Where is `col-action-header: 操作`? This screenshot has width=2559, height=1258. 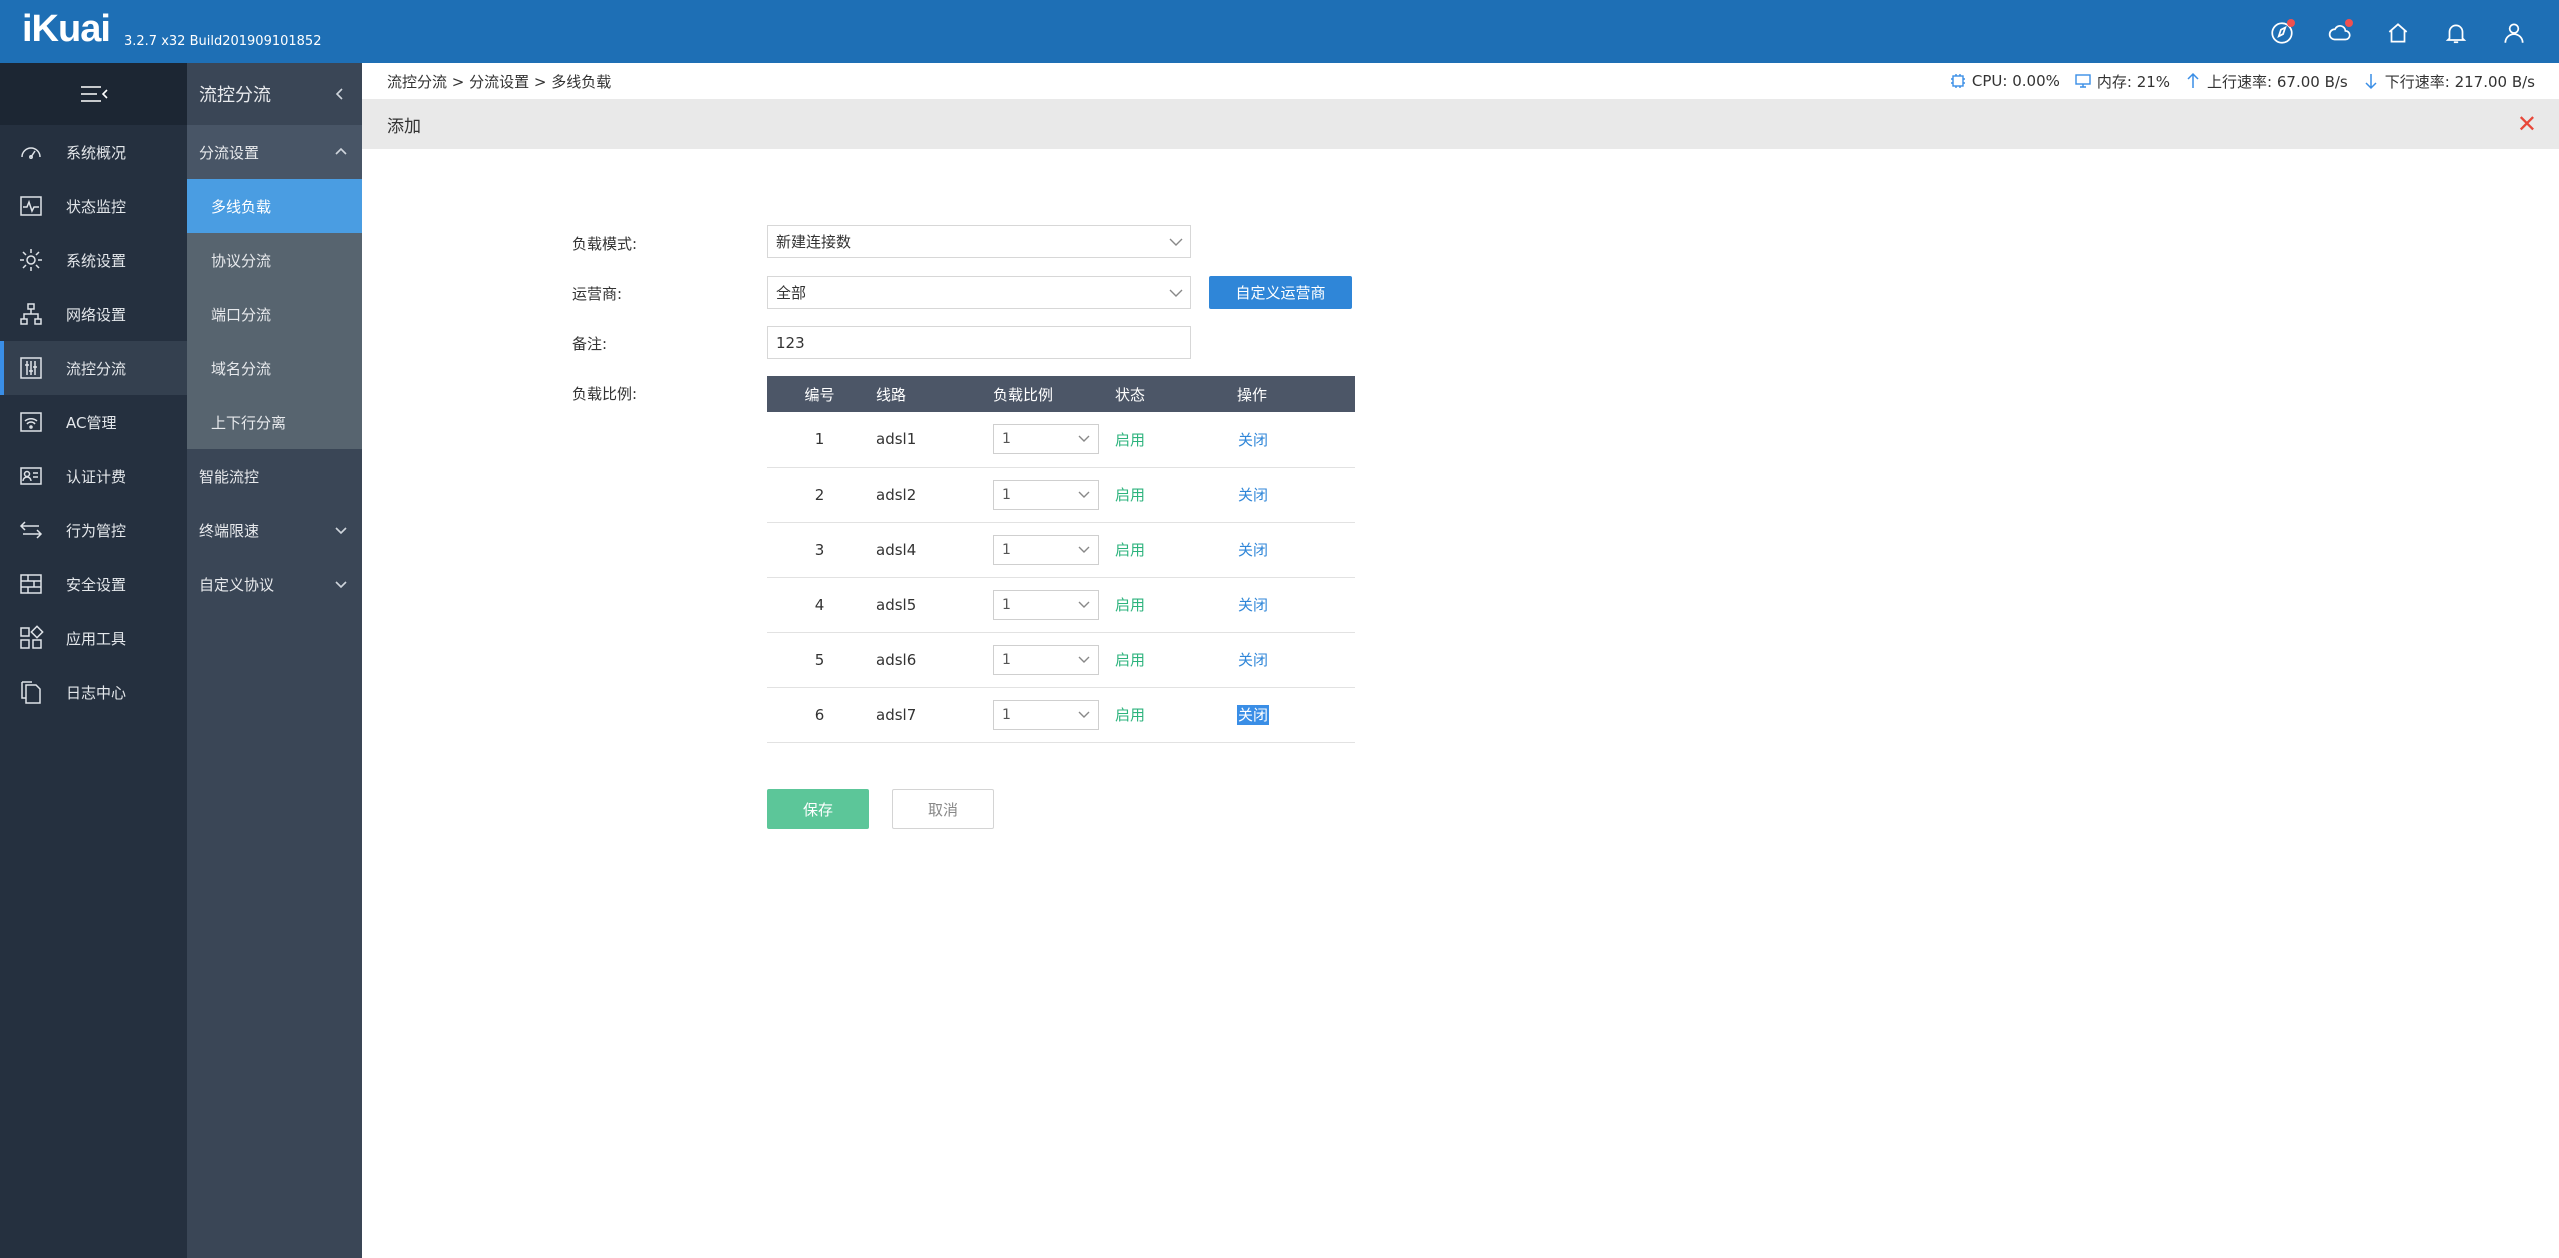 col-action-header: 操作 is located at coordinates (1296, 394).